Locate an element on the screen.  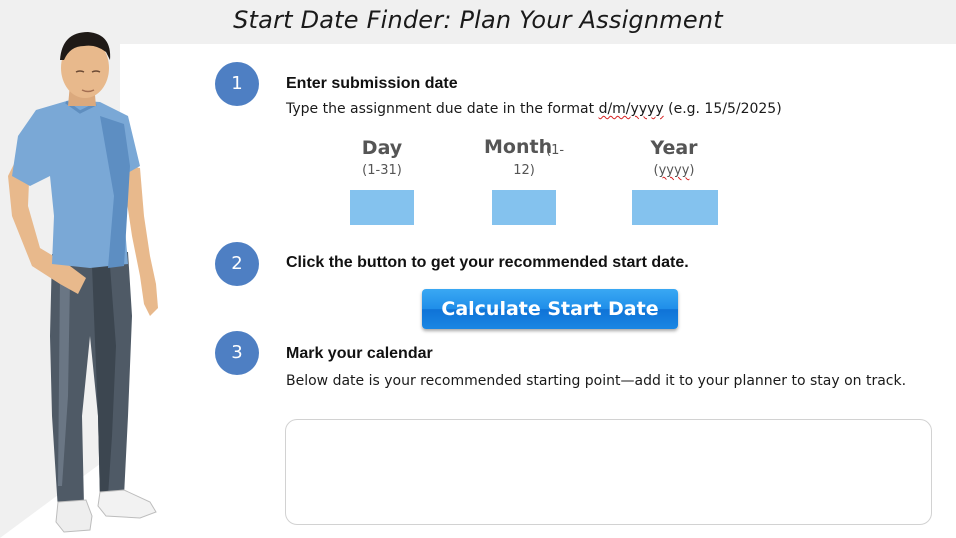
calculate-start-date-button: Calculate Start Date is located at coordinates (550, 309).